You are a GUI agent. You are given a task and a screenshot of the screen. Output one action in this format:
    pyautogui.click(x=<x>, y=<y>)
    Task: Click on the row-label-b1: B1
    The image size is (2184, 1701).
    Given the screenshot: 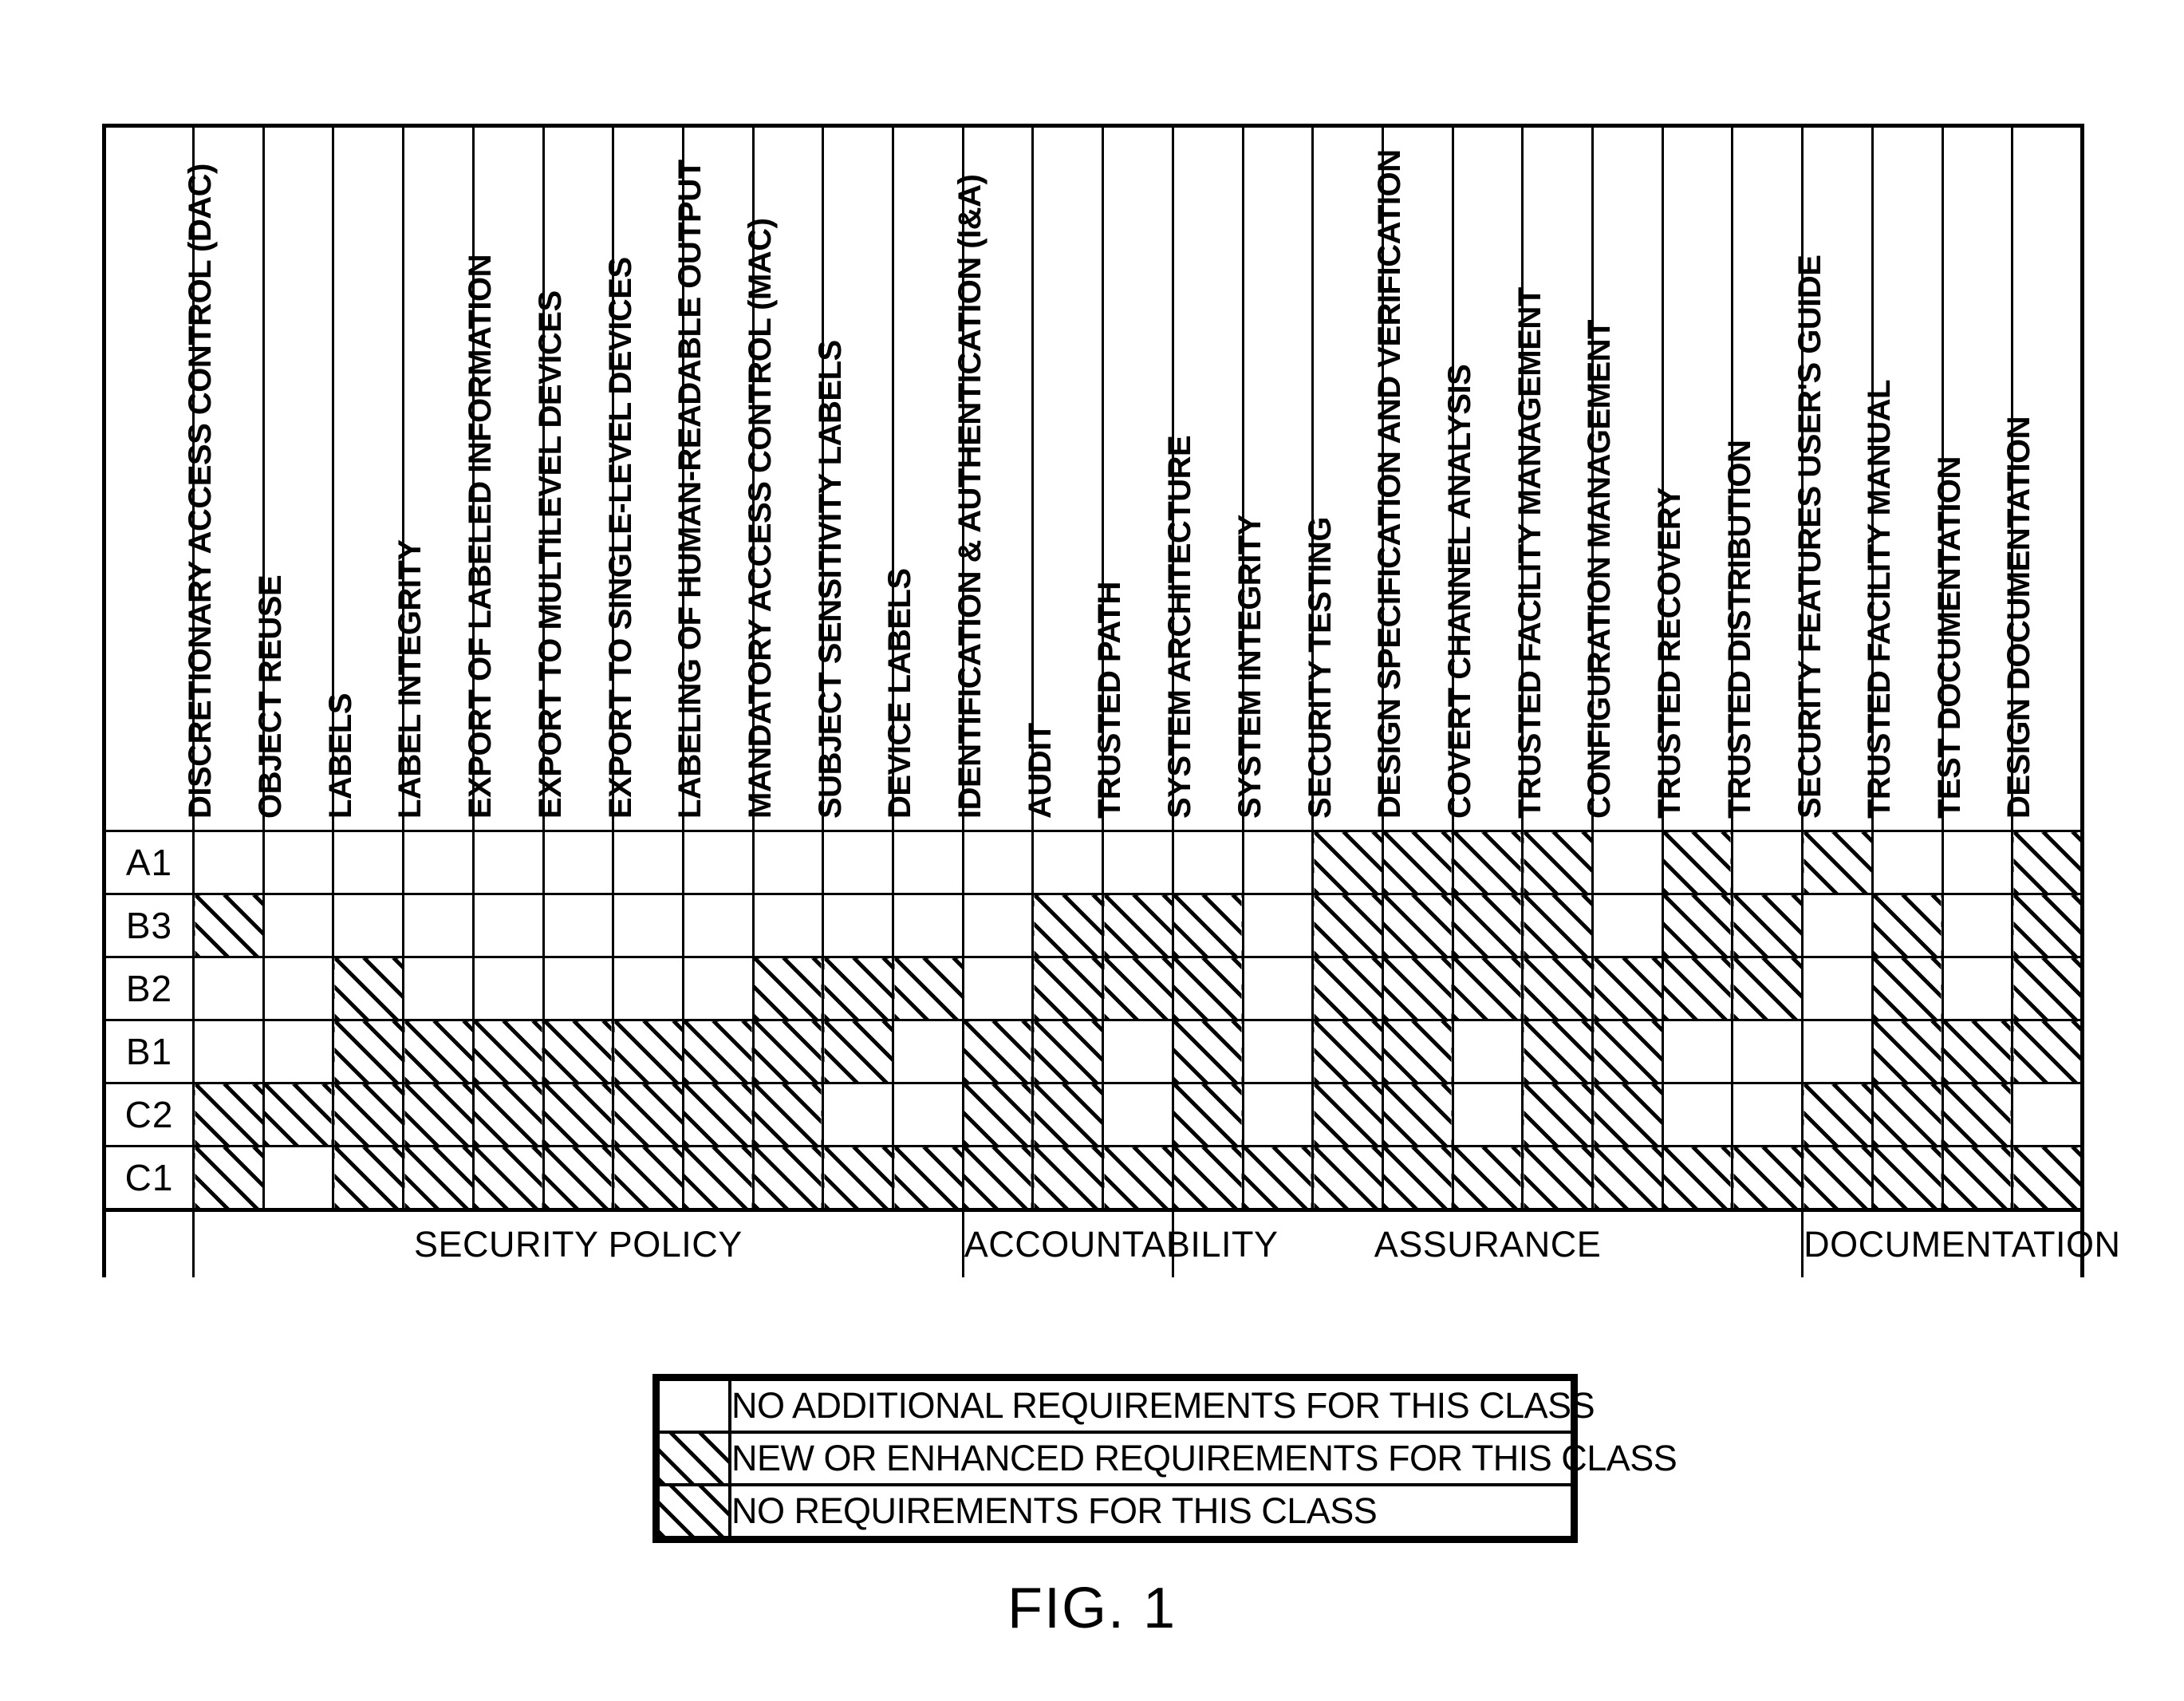 What is the action you would take?
    pyautogui.click(x=148, y=1051)
    